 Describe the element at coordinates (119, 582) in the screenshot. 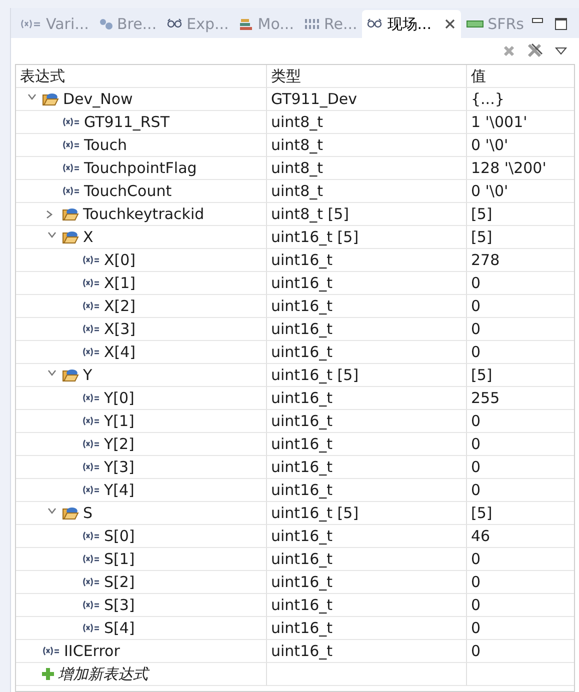

I see `expression-name: S[2]` at that location.